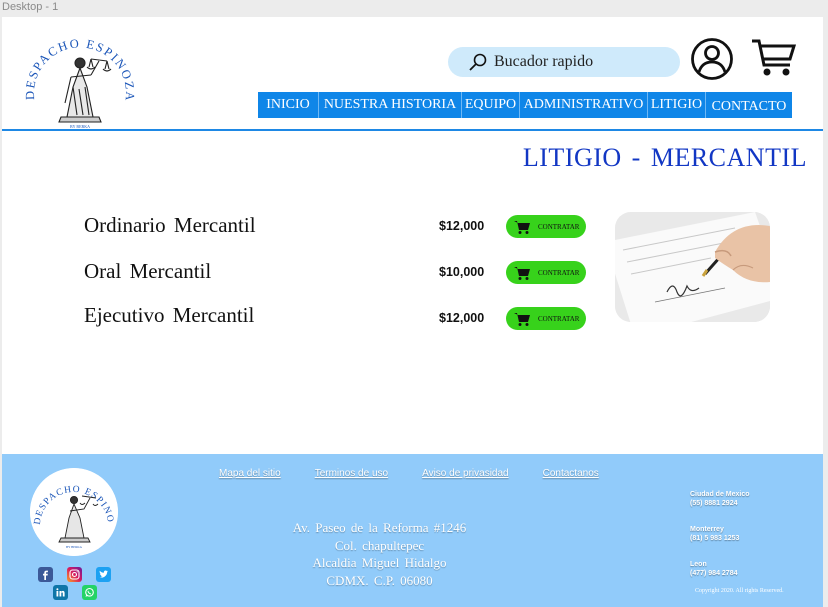  Describe the element at coordinates (379, 527) in the screenshot. I see `address-line: Av. Paseo de la Reforma #1246` at that location.